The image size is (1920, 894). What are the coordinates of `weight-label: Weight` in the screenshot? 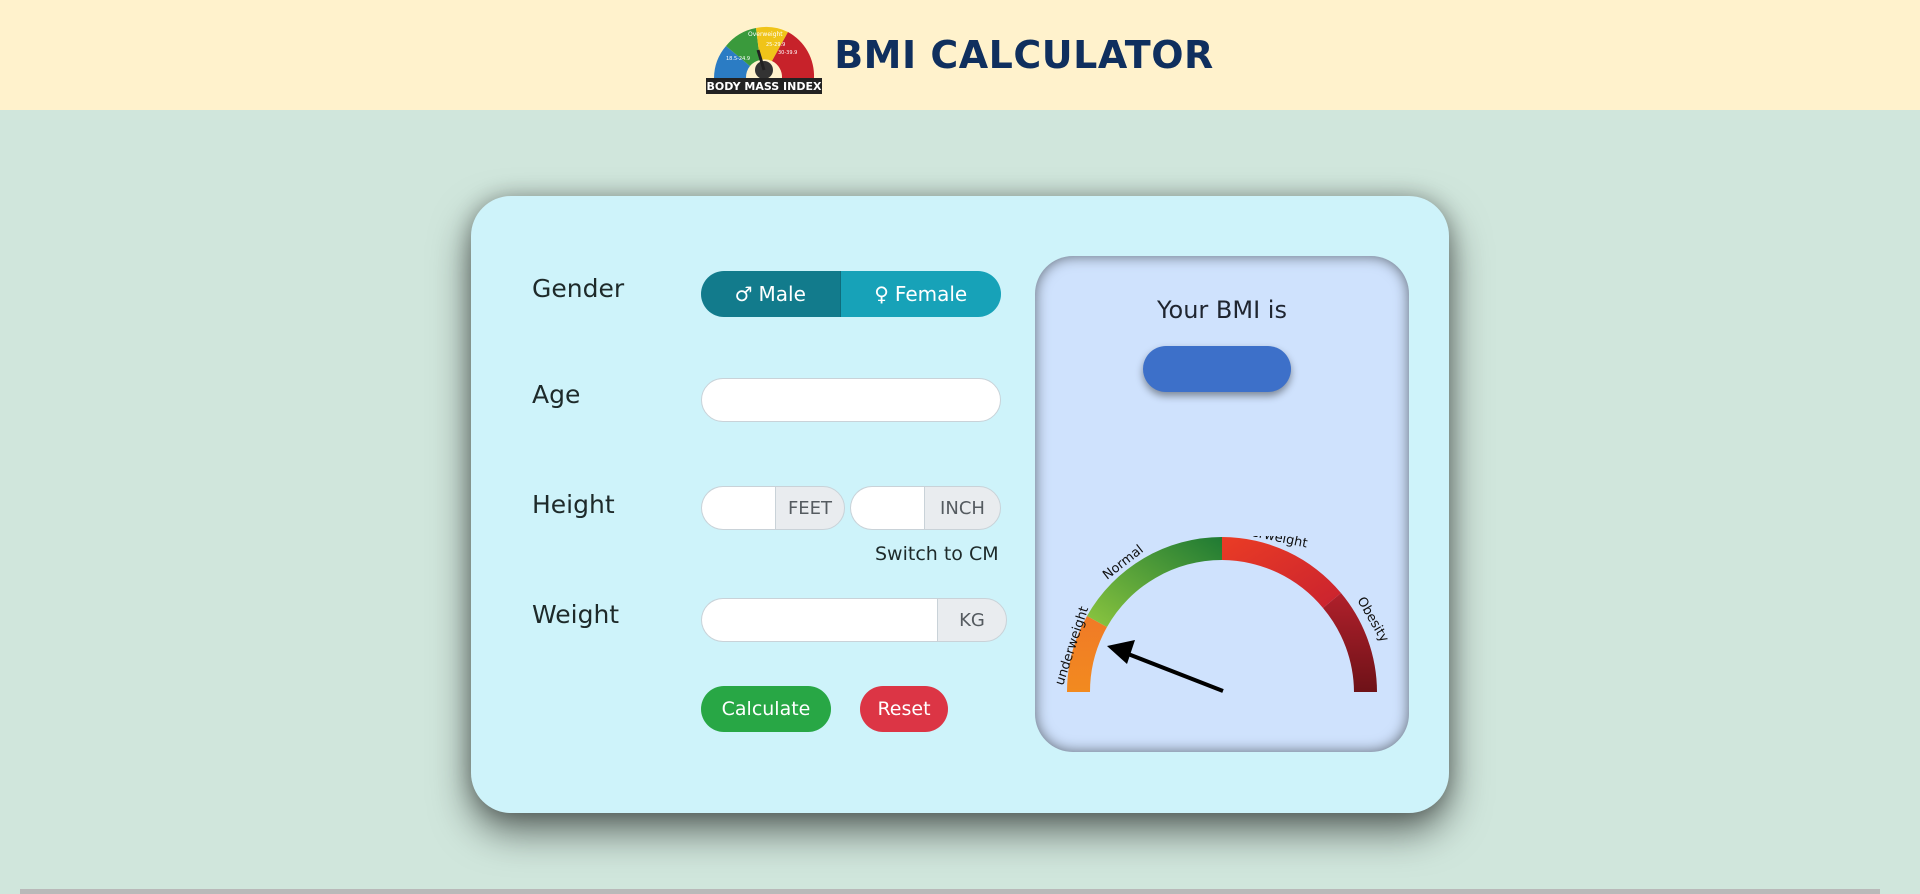 It's located at (576, 614).